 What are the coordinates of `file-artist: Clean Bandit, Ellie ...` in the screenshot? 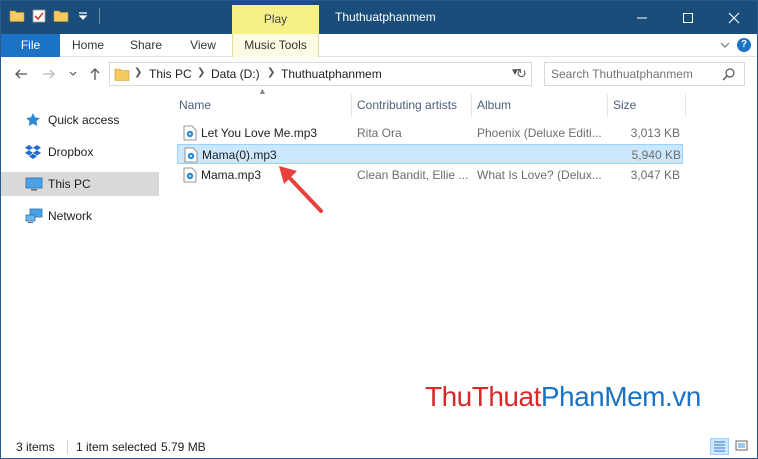 It's located at (413, 175).